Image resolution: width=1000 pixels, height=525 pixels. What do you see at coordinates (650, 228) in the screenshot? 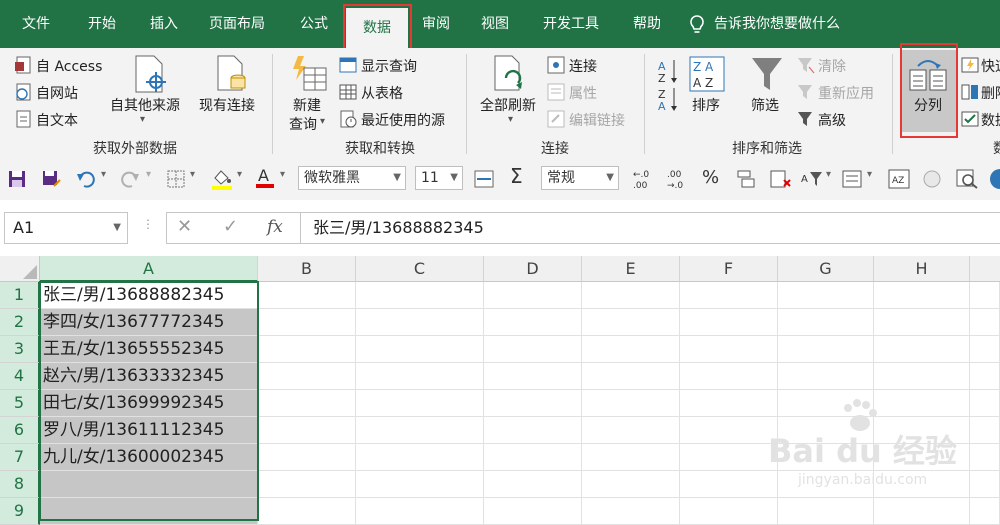
I see `formula-input: 张三/男/13688882345` at bounding box center [650, 228].